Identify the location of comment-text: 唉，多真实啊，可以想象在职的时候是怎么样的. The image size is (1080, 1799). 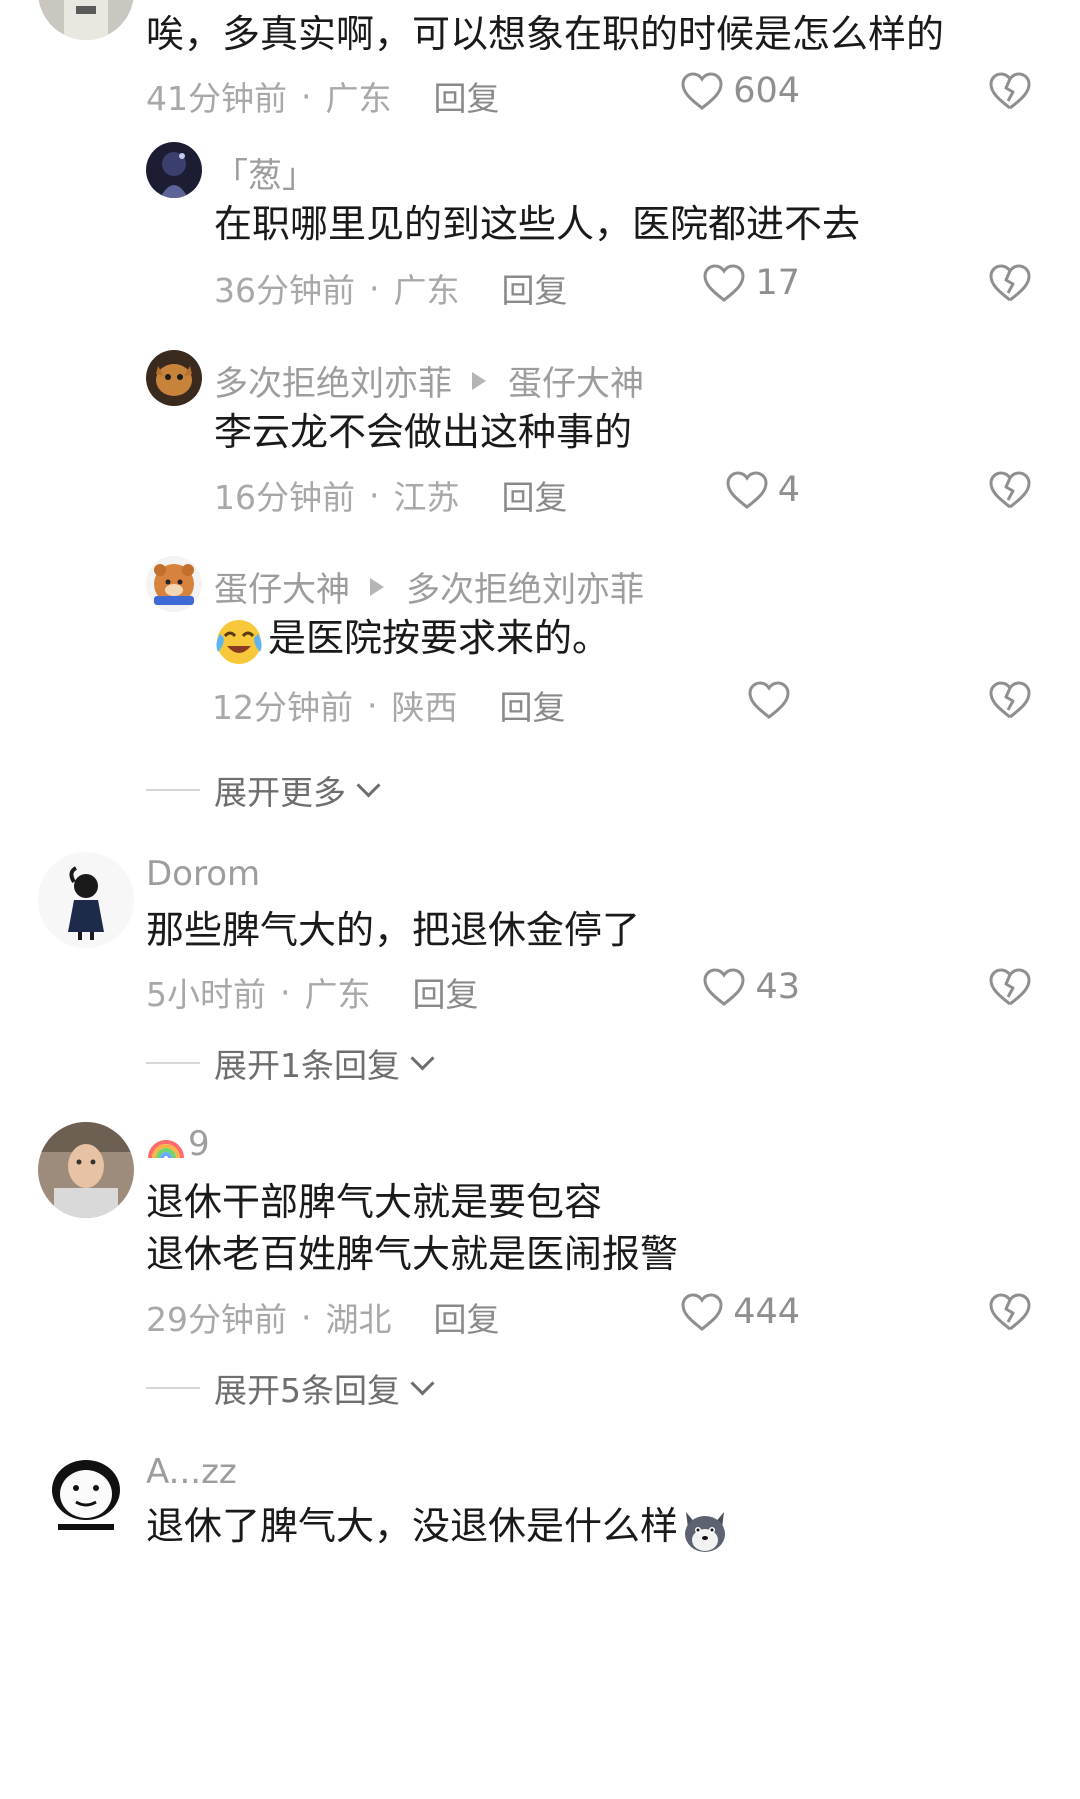
(545, 34).